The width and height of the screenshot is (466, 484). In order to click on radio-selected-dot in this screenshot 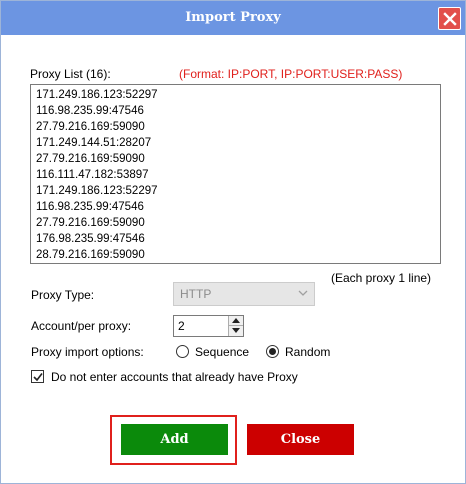, I will do `click(272, 351)`.